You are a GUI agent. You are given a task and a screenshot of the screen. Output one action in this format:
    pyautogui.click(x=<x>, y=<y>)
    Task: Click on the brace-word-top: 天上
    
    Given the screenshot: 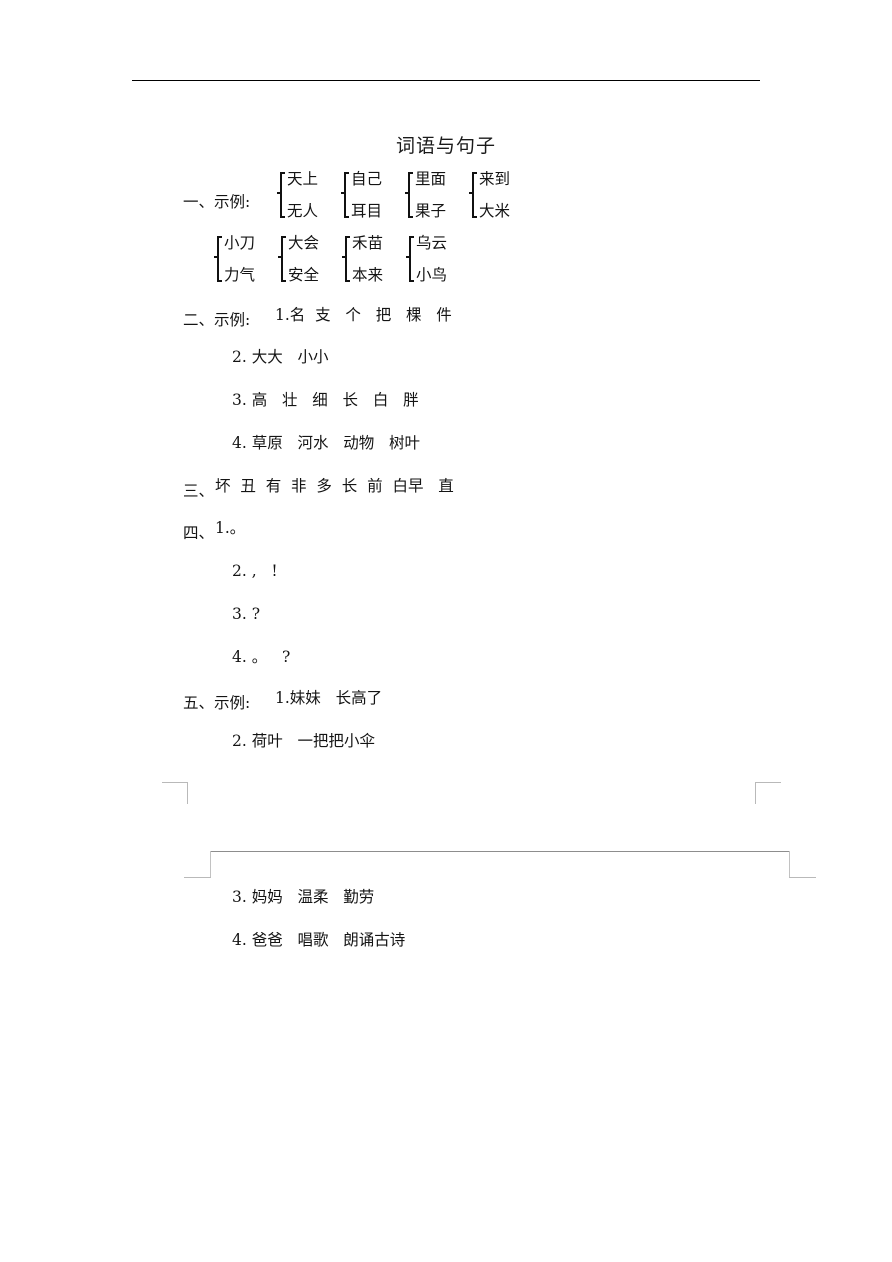 What is the action you would take?
    pyautogui.click(x=303, y=179)
    